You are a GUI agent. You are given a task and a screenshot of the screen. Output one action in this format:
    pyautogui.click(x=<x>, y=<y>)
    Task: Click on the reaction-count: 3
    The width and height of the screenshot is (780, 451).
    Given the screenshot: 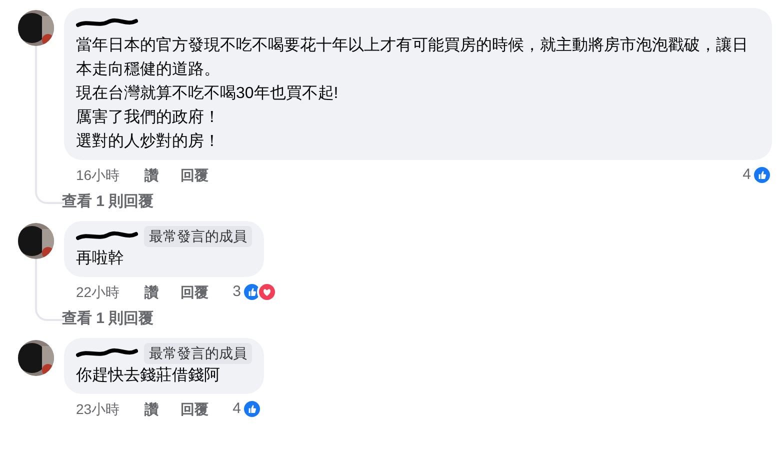 What is the action you would take?
    pyautogui.click(x=236, y=292)
    